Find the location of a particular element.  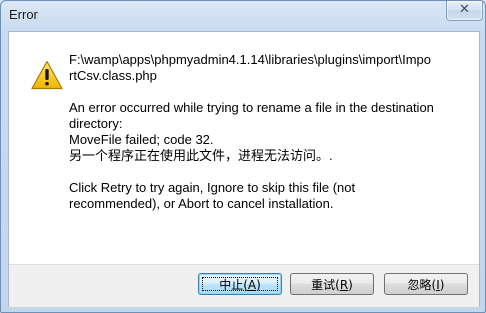

ignore-button: 忽略(I) is located at coordinates (426, 284).